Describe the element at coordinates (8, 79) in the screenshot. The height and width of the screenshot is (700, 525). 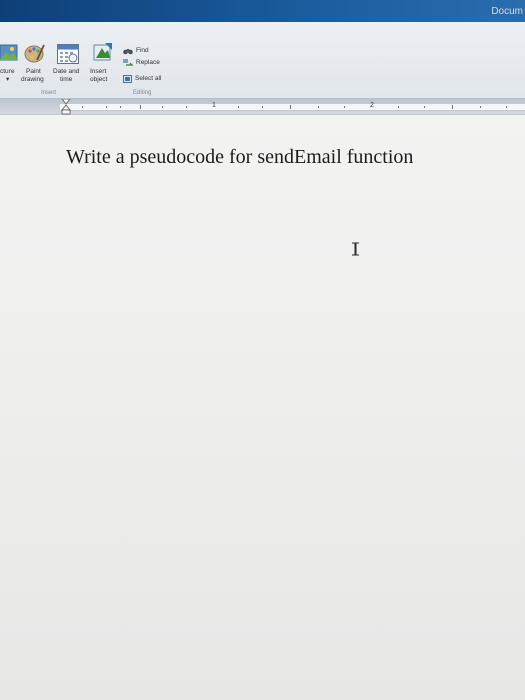
I see `picture-dropdown-arrow: ▾` at that location.